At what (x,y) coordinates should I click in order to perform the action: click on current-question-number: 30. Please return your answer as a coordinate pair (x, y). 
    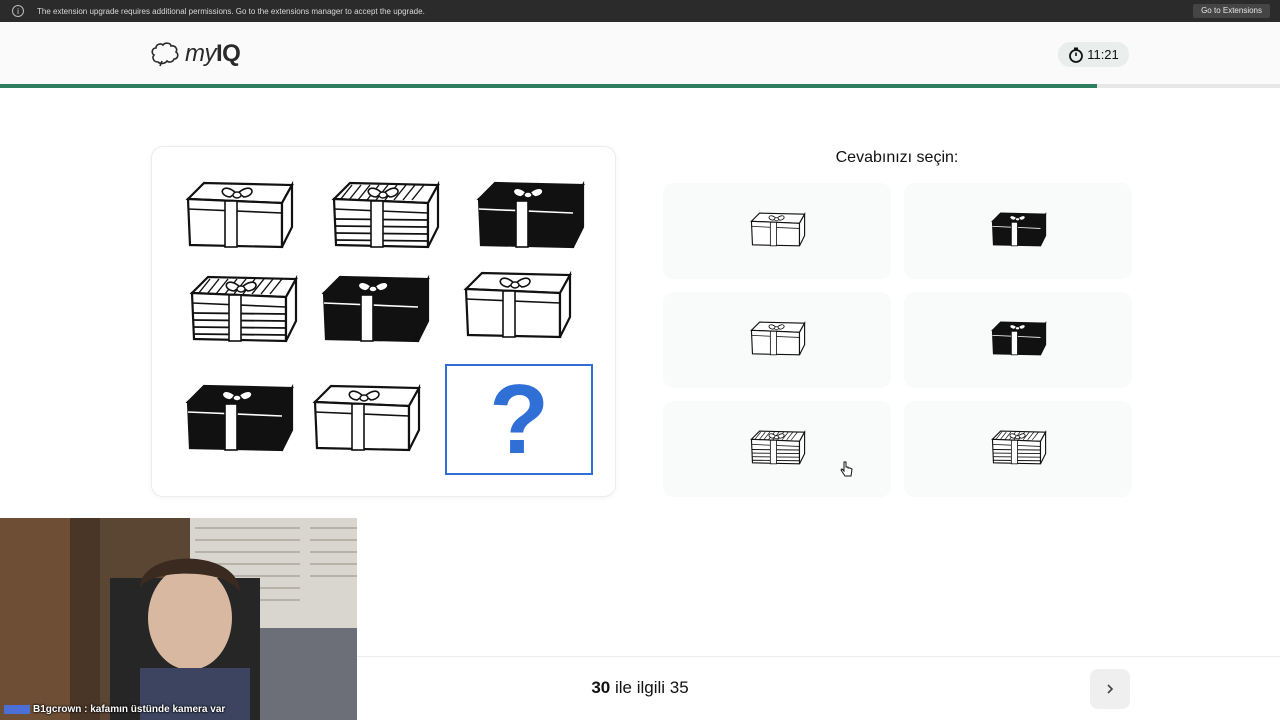
    Looking at the image, I should click on (601, 687).